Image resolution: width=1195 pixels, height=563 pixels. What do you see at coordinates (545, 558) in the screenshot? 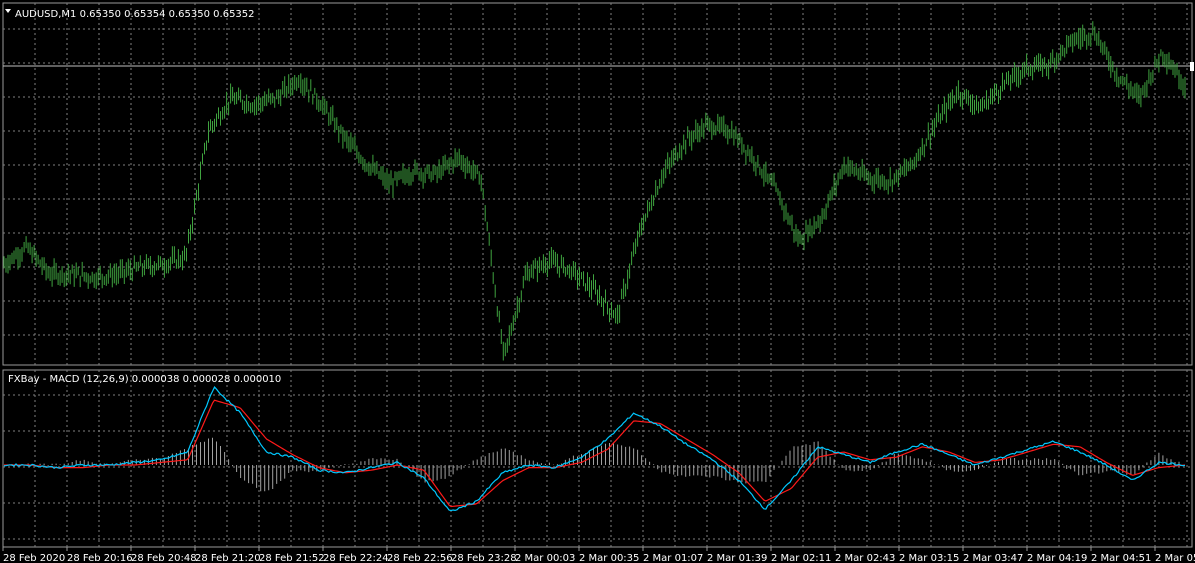
I see `time-label: 2 Mar 00:03` at bounding box center [545, 558].